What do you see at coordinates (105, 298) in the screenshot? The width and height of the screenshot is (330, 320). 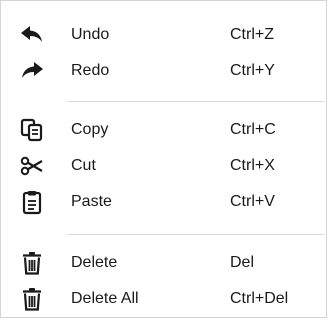 I see `menu-item-label: Delete All` at bounding box center [105, 298].